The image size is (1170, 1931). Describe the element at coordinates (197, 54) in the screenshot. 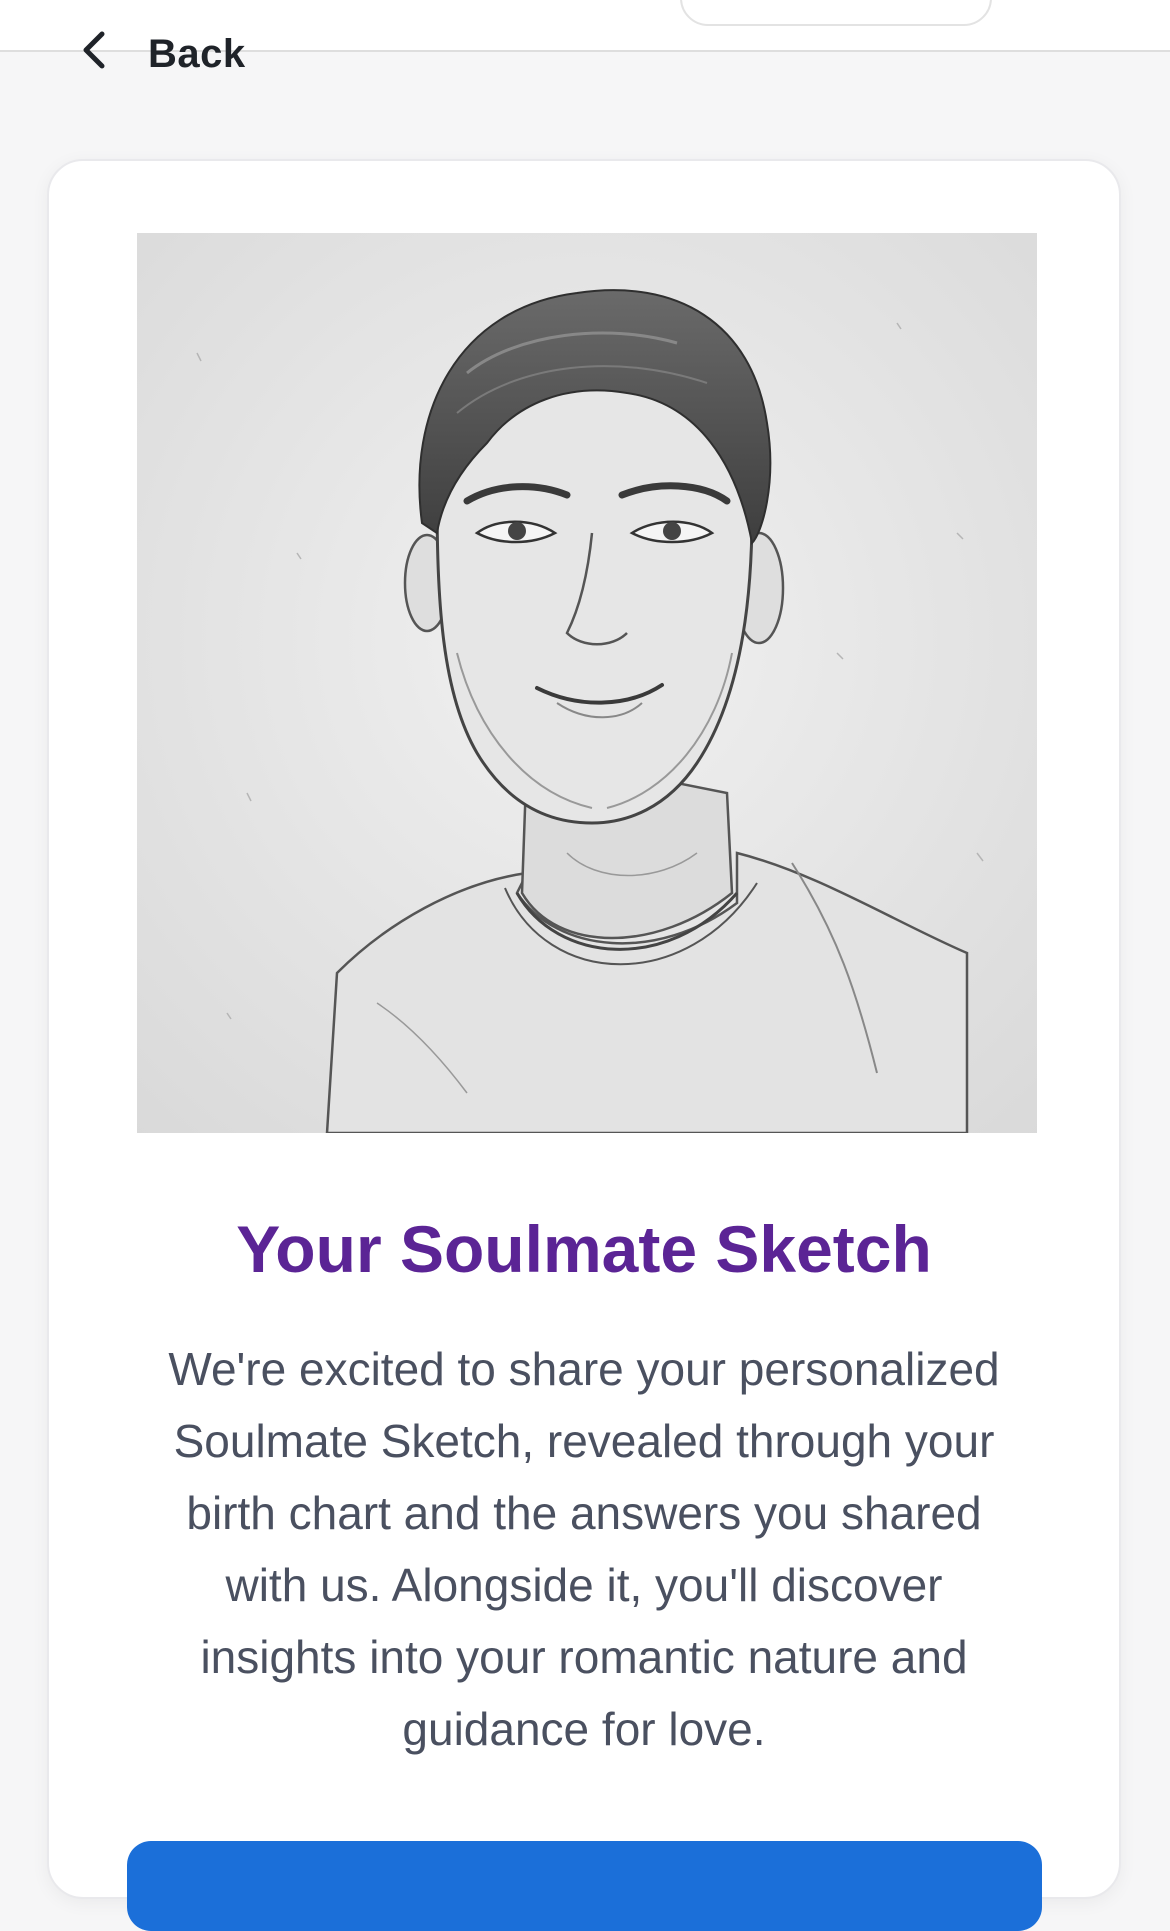

I see `back-label: Back` at that location.